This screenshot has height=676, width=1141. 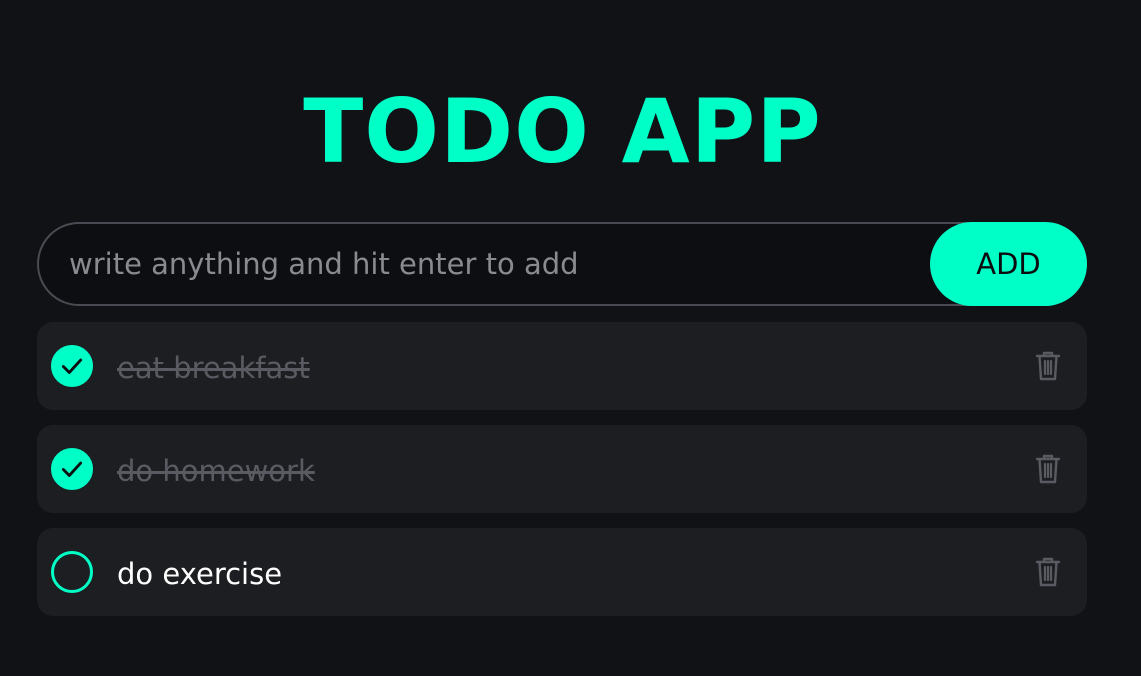 What do you see at coordinates (499, 264) in the screenshot?
I see `todo-input` at bounding box center [499, 264].